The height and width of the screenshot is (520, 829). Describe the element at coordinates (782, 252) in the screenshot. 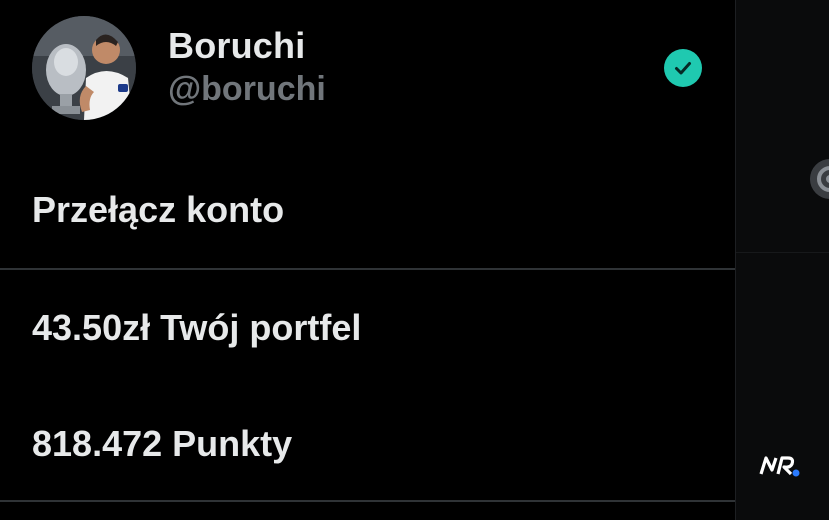

I see `side-divider` at that location.